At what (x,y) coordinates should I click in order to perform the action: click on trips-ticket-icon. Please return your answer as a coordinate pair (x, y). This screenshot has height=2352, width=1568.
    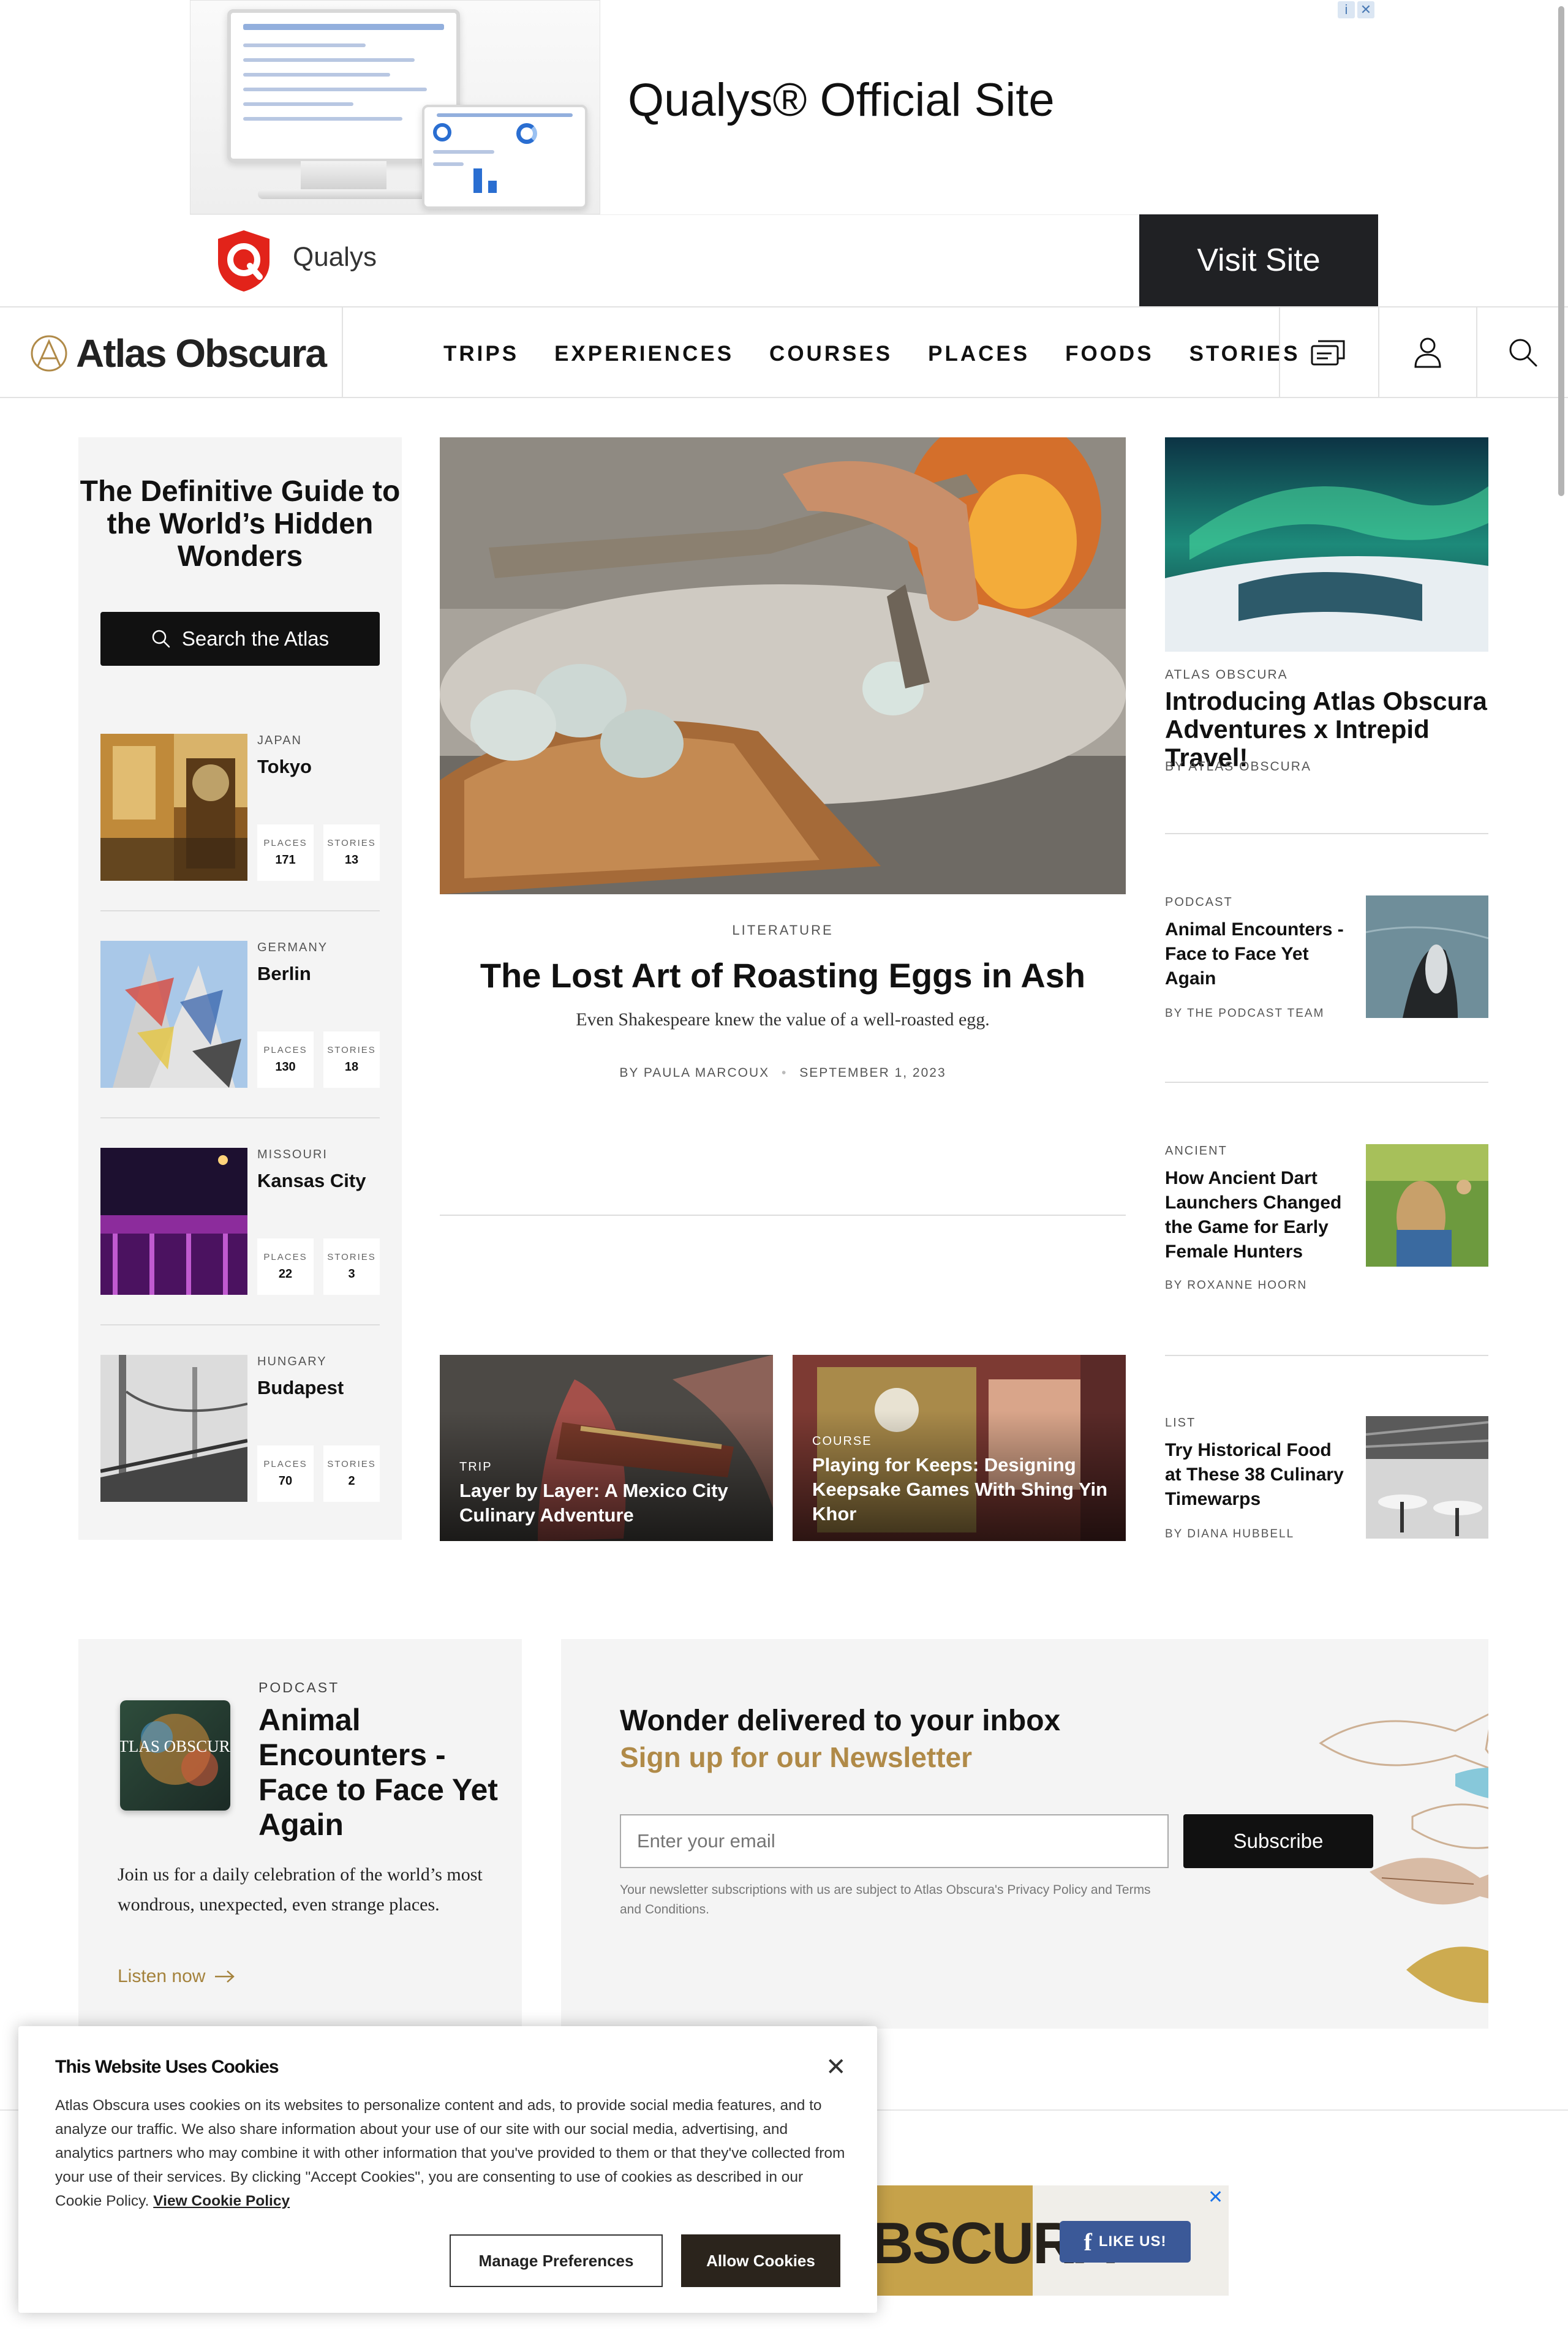
    Looking at the image, I should click on (1328, 353).